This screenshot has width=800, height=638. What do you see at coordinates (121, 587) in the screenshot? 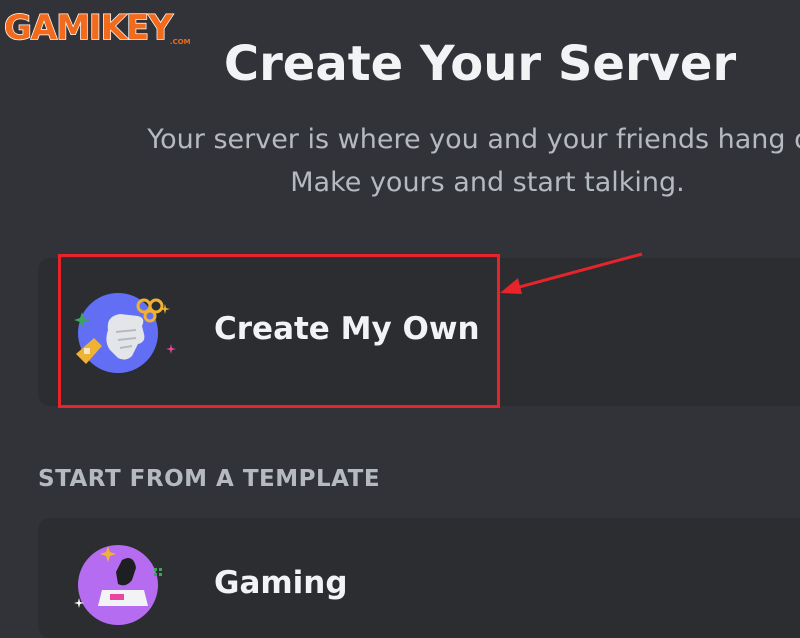
I see `gaming-illustration-icon` at bounding box center [121, 587].